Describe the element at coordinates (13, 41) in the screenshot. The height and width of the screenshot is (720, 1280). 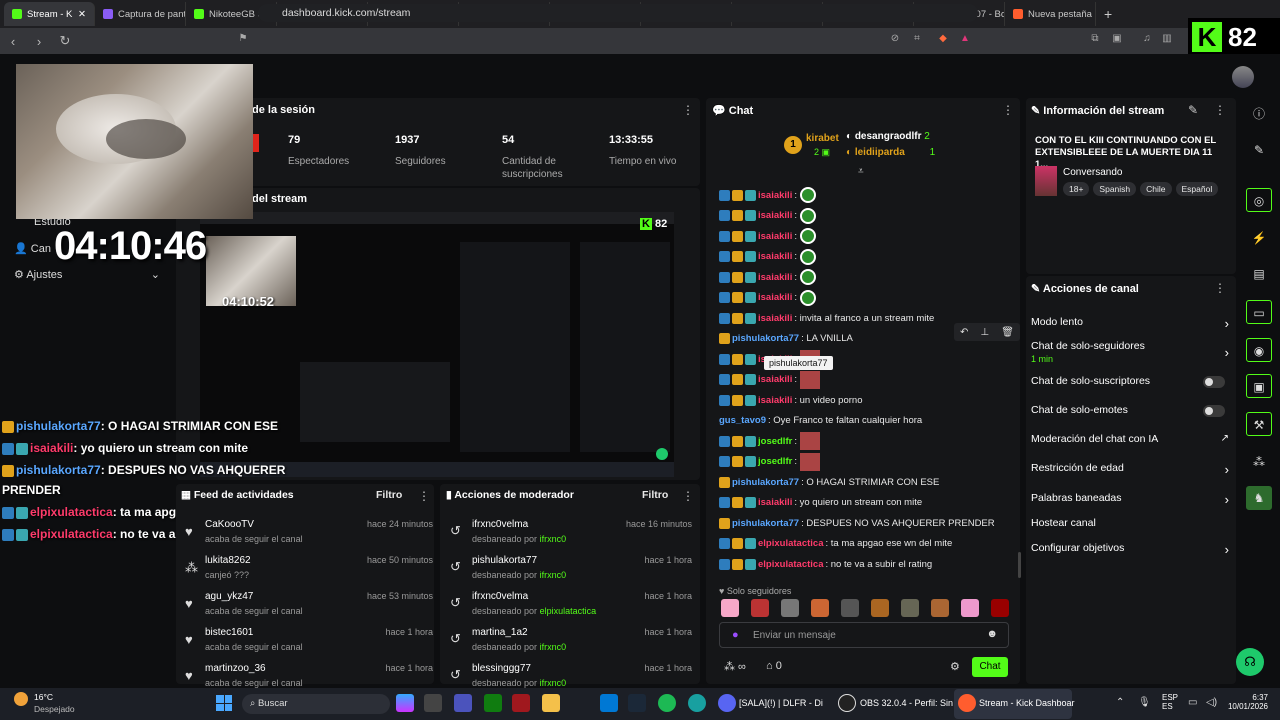
I see `back-icon: ‹` at that location.